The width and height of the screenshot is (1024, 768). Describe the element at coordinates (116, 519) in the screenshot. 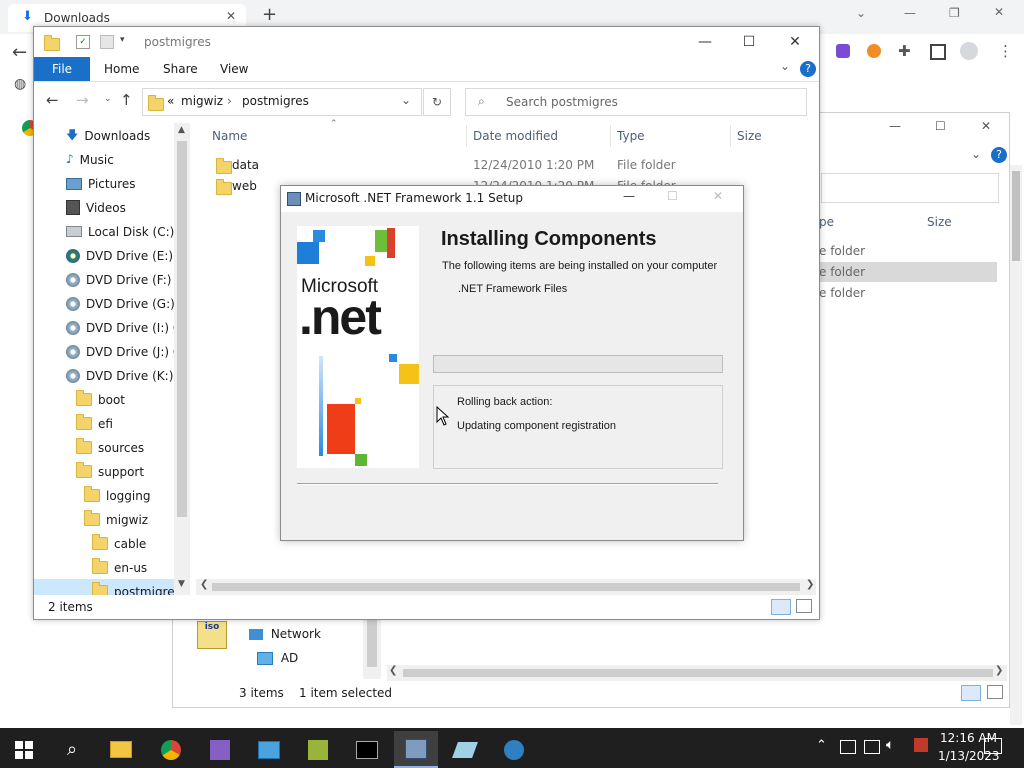

I see `sidebar-item-migwiz: migwiz` at that location.